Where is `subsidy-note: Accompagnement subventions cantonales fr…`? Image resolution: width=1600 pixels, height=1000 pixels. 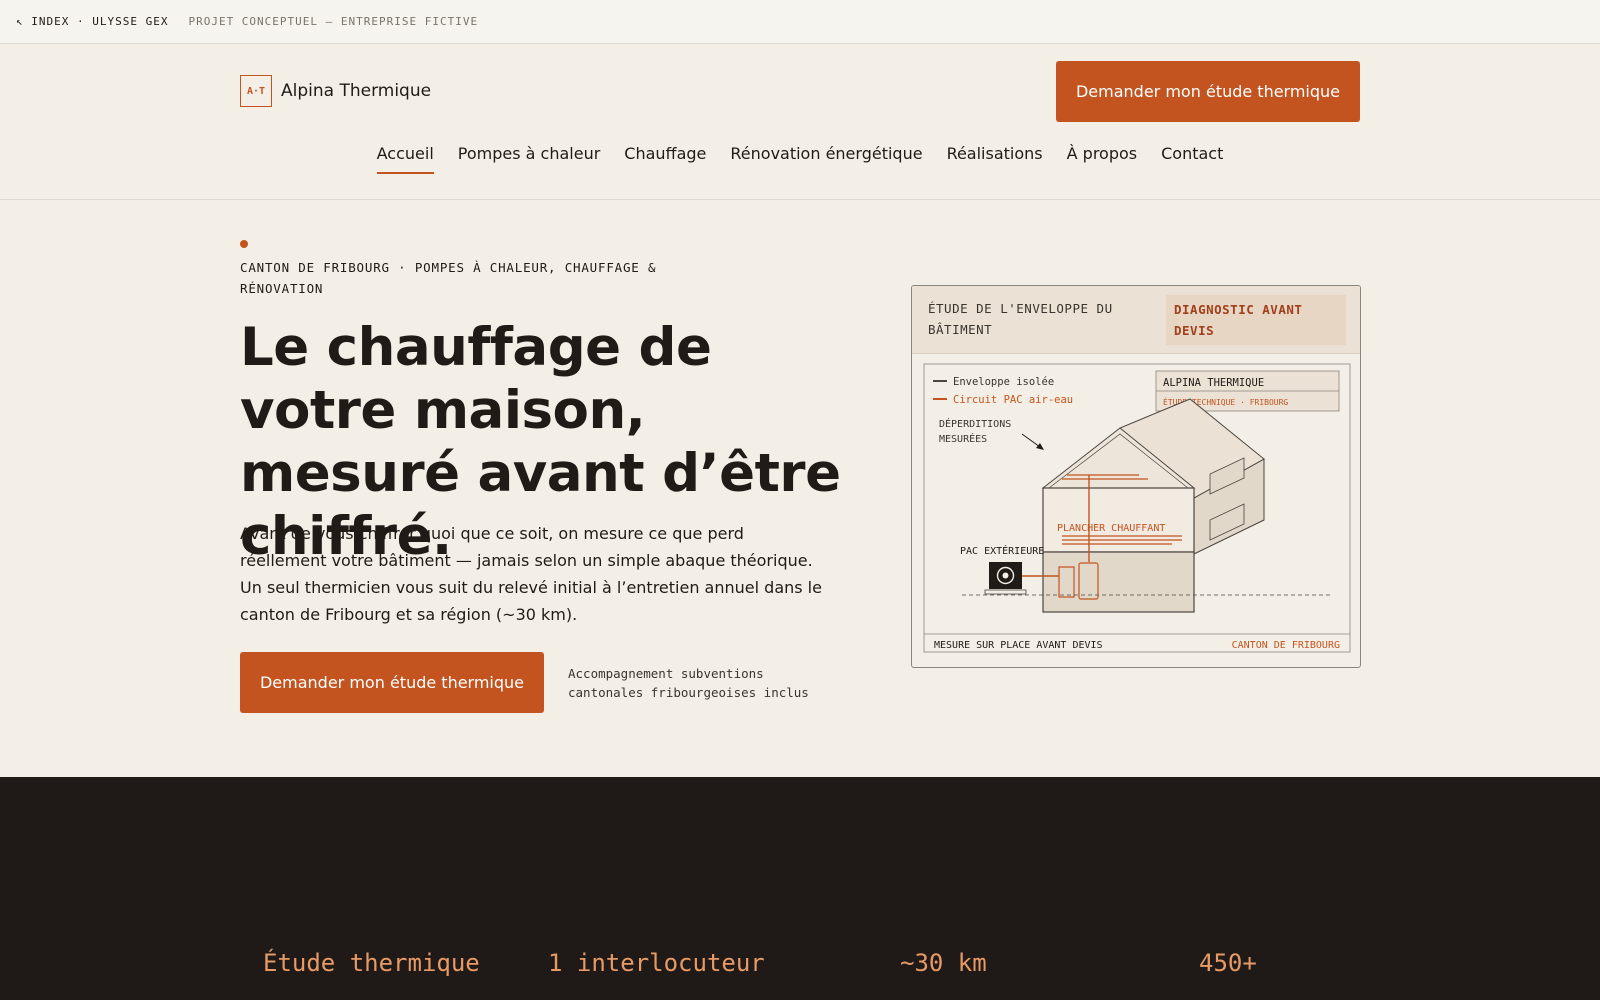
subsidy-note: Accompagnement subventions cantonales fr… is located at coordinates (688, 683).